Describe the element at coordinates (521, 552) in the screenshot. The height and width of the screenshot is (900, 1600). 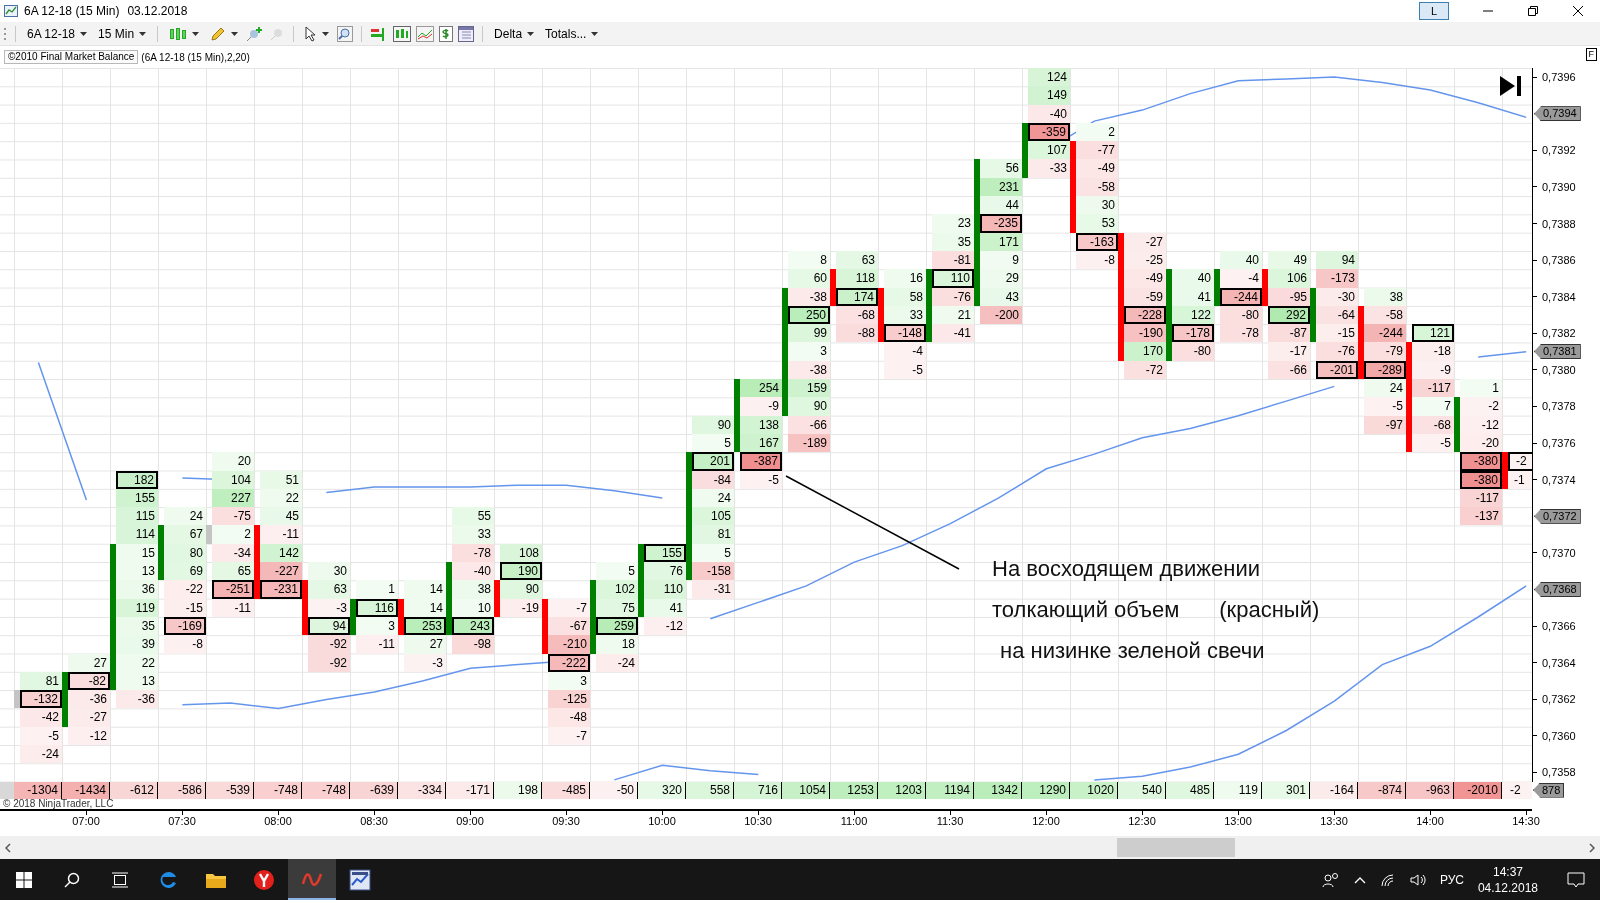
I see `delta-cell: 108` at that location.